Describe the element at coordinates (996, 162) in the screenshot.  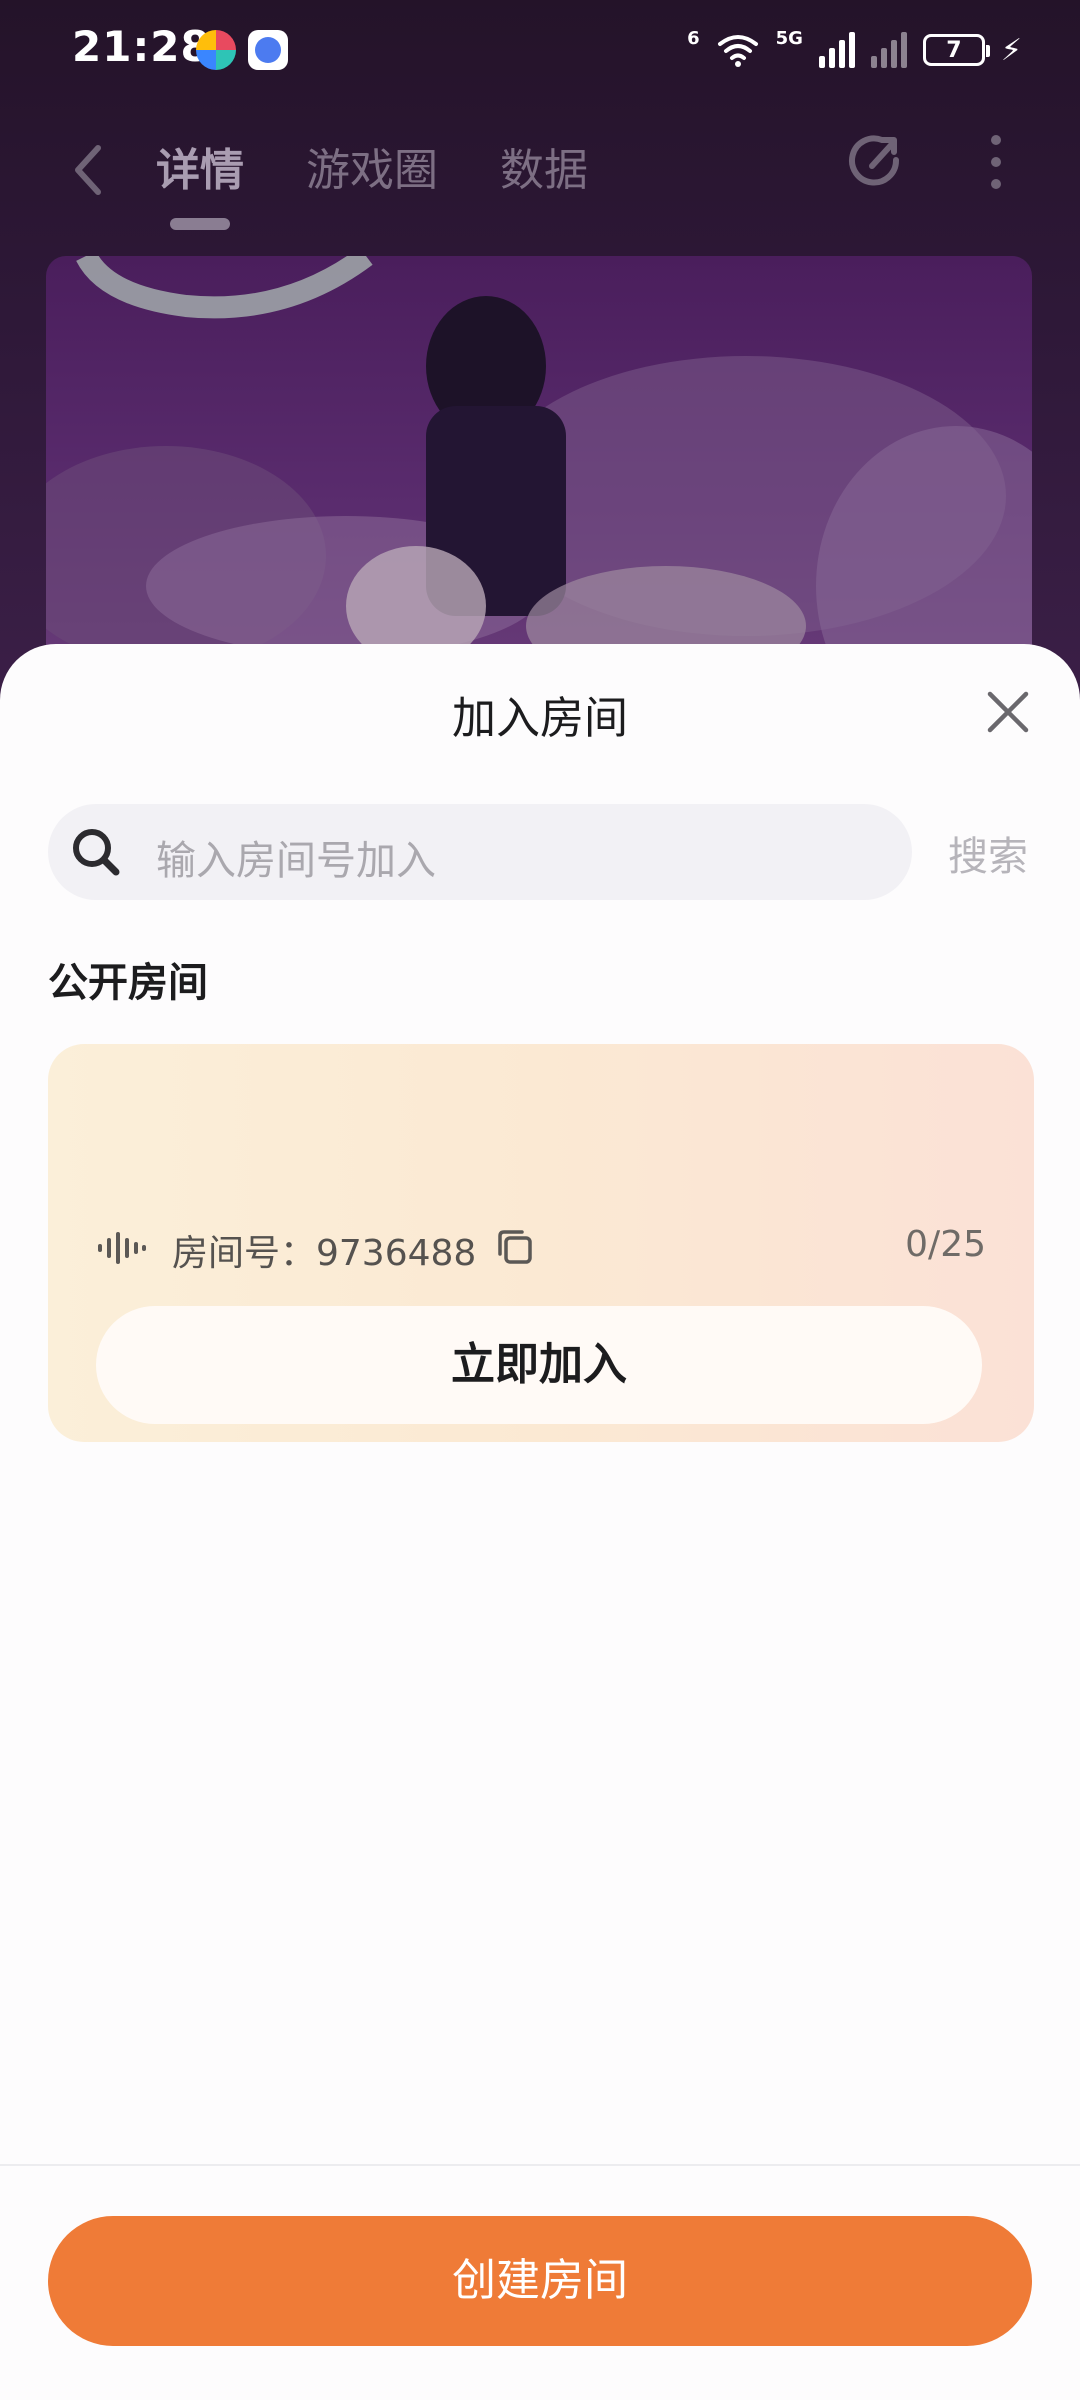
I see `more-icon` at that location.